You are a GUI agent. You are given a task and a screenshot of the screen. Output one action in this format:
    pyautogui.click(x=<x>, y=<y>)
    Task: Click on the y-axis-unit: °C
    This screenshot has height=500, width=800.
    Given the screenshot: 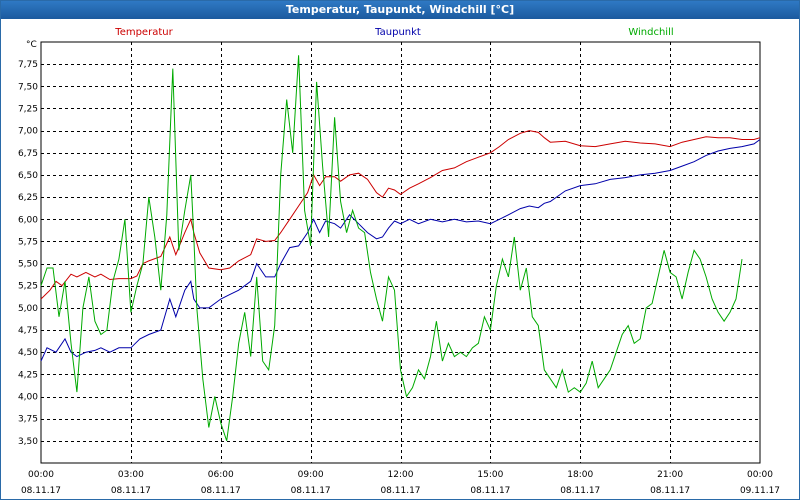 What is the action you would take?
    pyautogui.click(x=31, y=45)
    